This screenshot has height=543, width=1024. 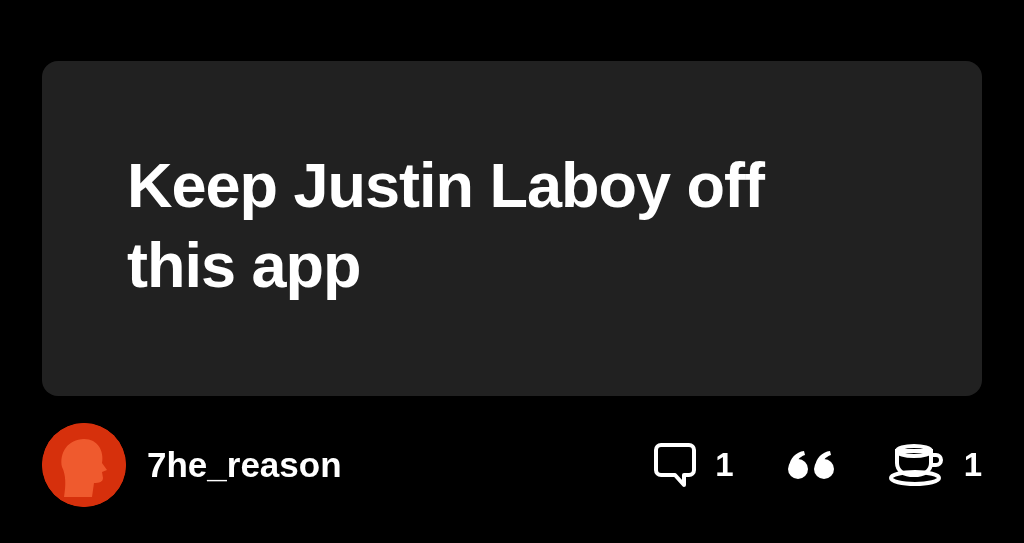 I want to click on username: 7he_reason, so click(x=374, y=465).